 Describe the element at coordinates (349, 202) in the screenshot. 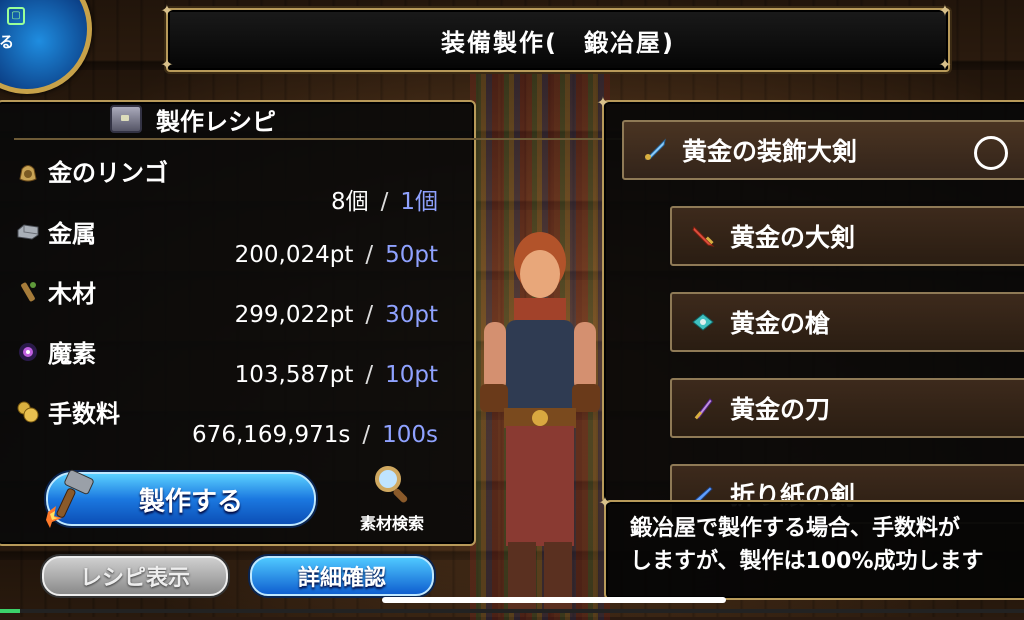

I see `material-have: 8個` at that location.